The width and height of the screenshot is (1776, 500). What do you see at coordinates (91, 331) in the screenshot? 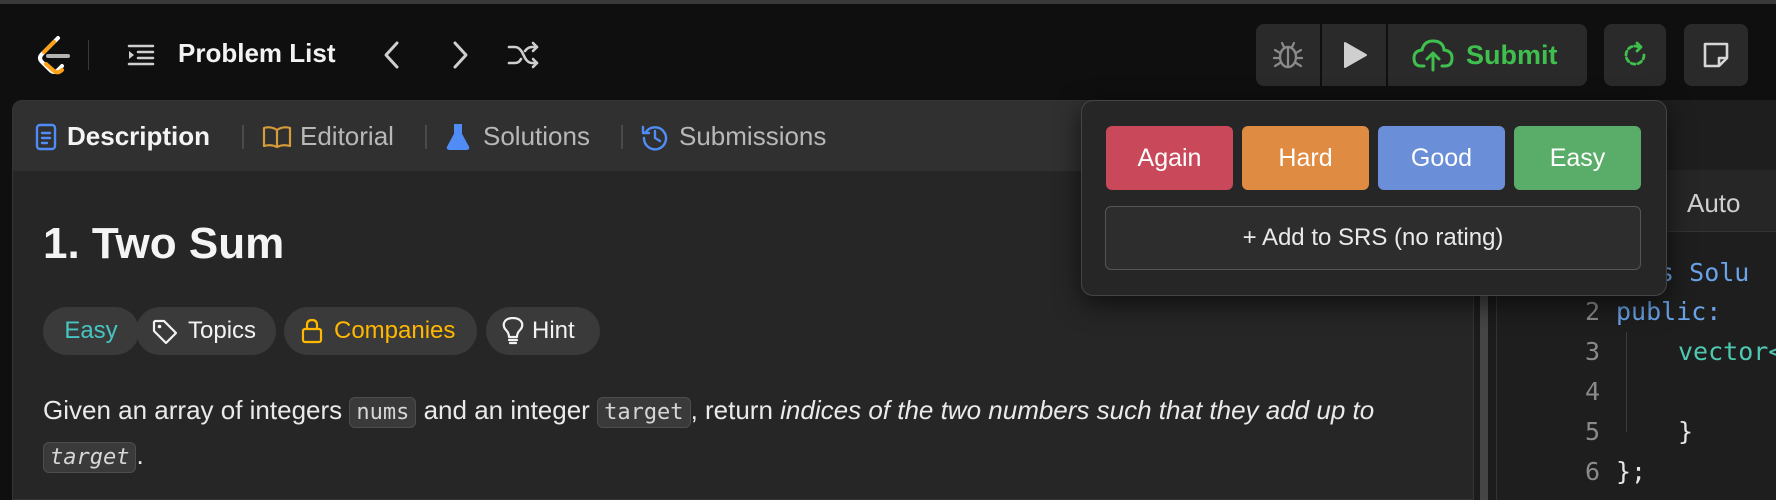
I see `difficulty-badge: Easy` at bounding box center [91, 331].